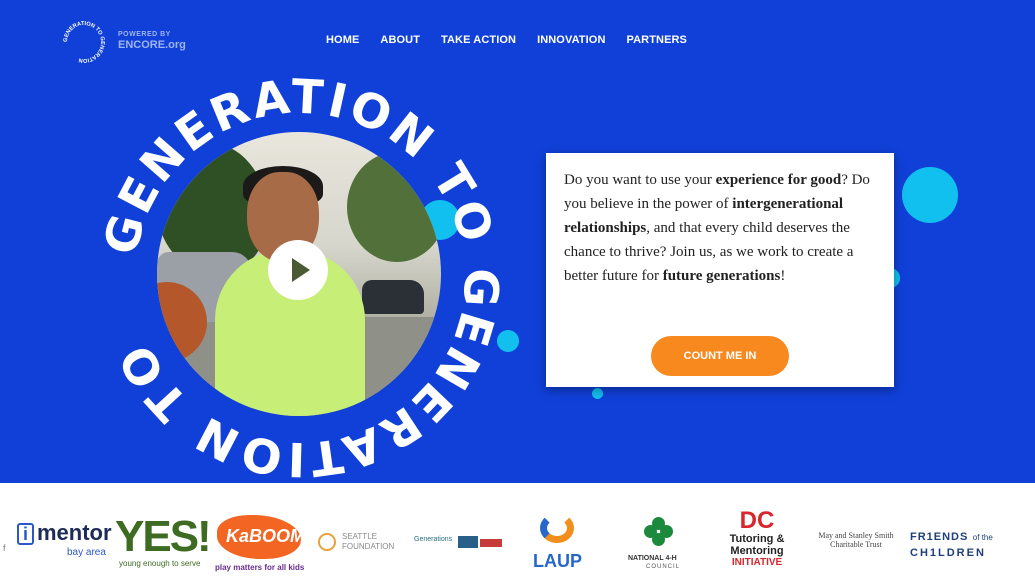 This screenshot has width=1035, height=577. Describe the element at coordinates (720, 356) in the screenshot. I see `count-me-in-button: COUNT ME IN` at that location.